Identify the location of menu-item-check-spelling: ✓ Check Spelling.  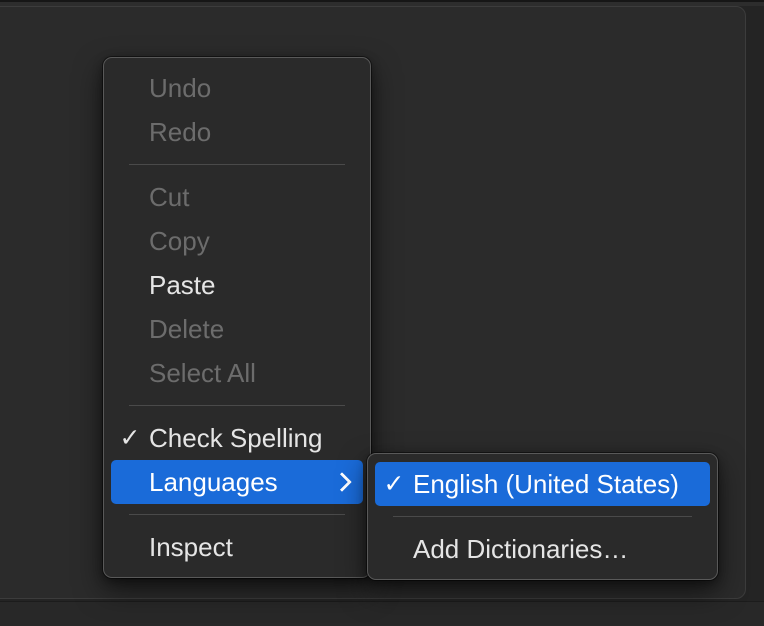
(237, 438).